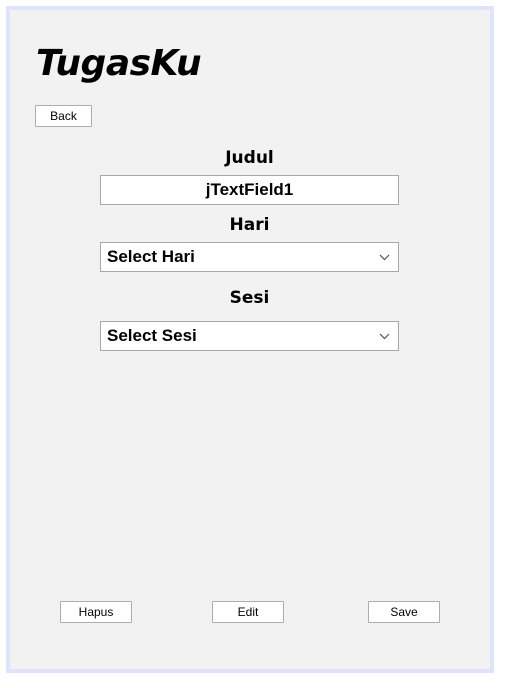 The width and height of the screenshot is (509, 688). I want to click on judul-input, so click(249, 190).